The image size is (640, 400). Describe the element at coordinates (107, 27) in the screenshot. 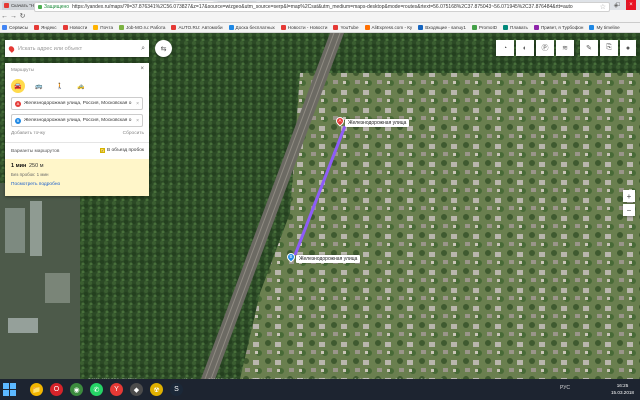

I see `bookmark-label: Почта` at that location.